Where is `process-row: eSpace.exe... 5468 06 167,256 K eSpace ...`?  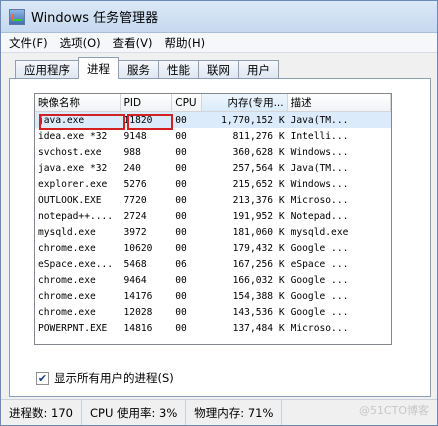
process-row: eSpace.exe... 5468 06 167,256 K eSpace ... is located at coordinates (213, 264).